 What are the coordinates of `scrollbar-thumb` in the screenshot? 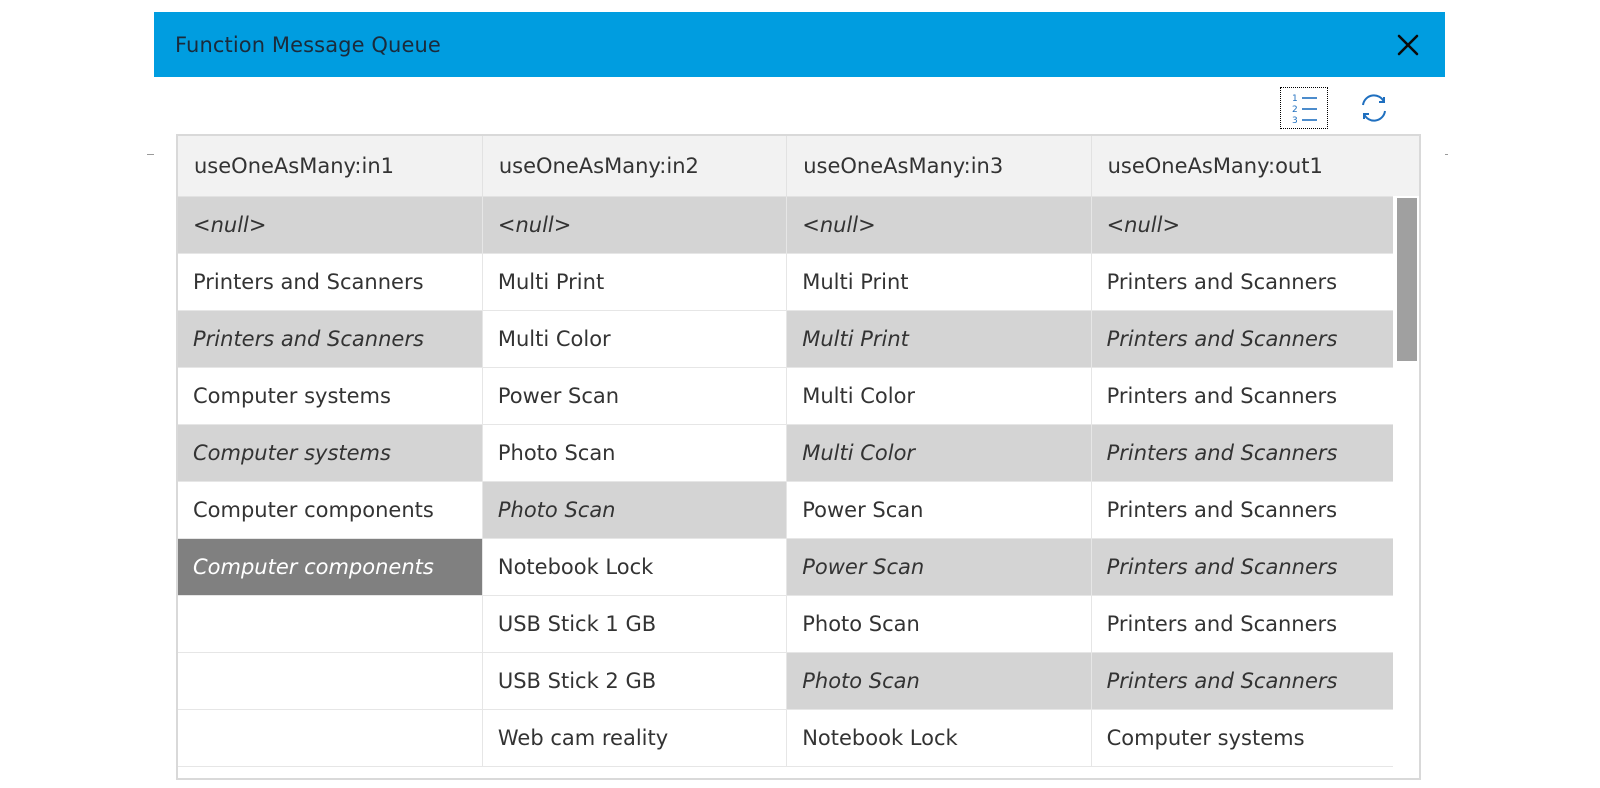 It's located at (1407, 279).